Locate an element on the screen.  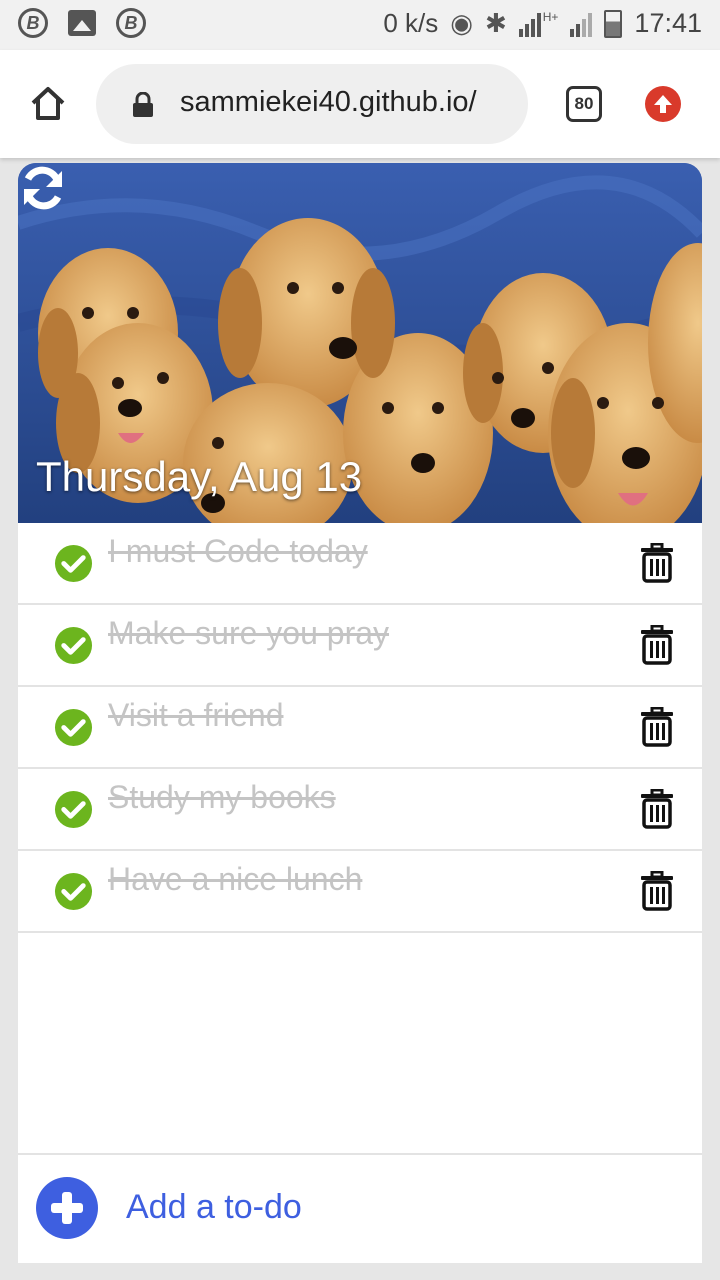
home-icon is located at coordinates (48, 103).